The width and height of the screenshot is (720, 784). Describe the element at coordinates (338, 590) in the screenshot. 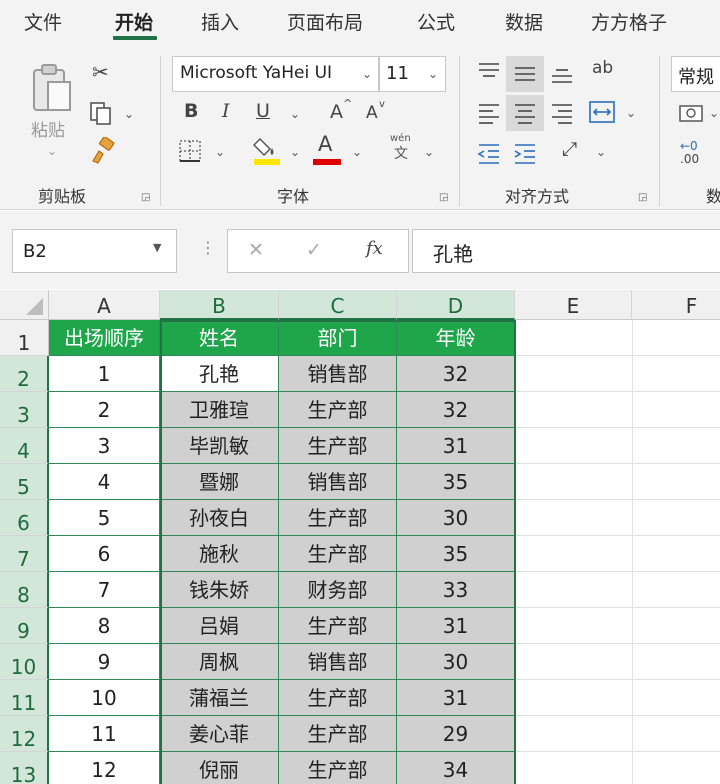

I see `table-cell: 财务部` at that location.